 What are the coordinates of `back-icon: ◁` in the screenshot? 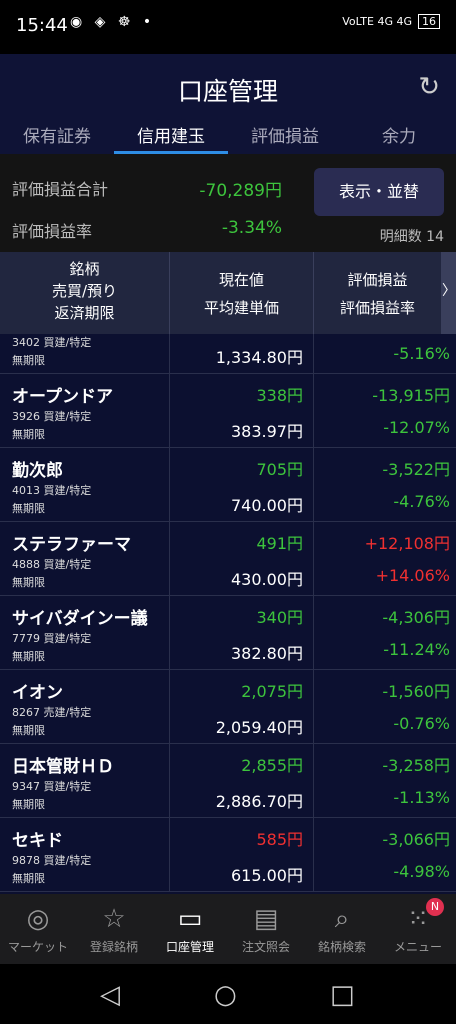 It's located at (110, 995).